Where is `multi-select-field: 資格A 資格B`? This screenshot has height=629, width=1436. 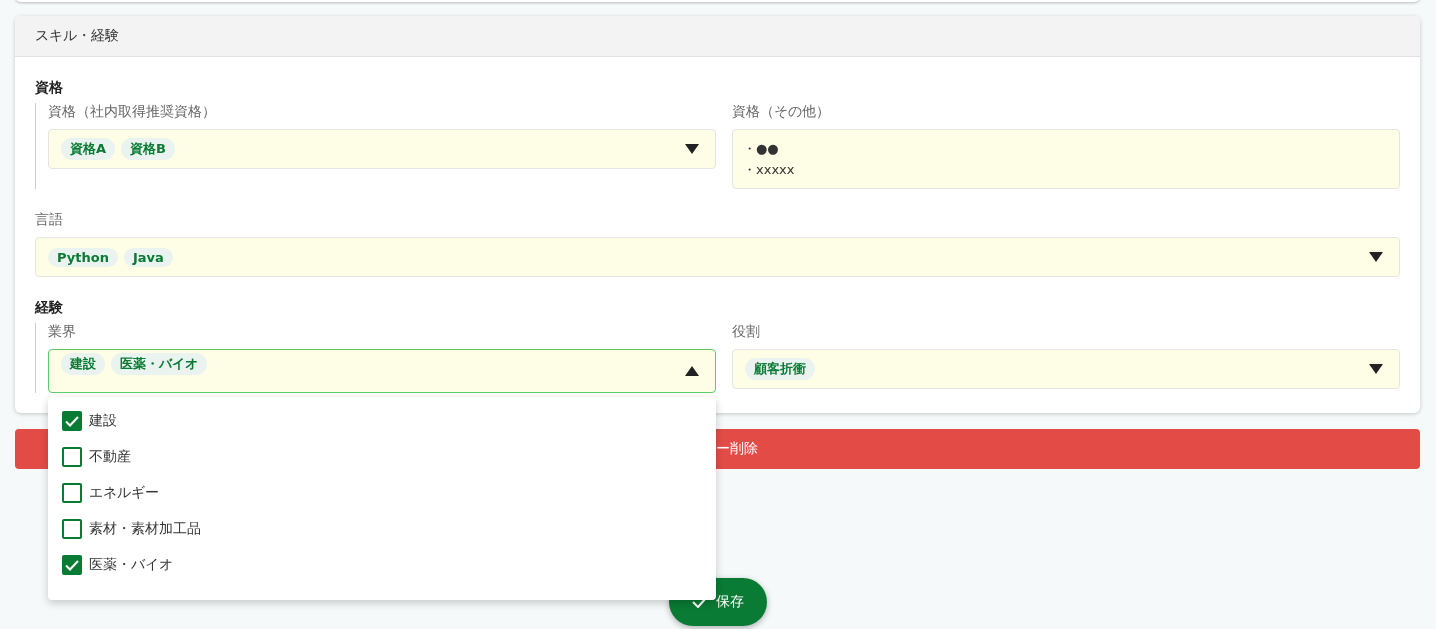
multi-select-field: 資格A 資格B is located at coordinates (382, 149).